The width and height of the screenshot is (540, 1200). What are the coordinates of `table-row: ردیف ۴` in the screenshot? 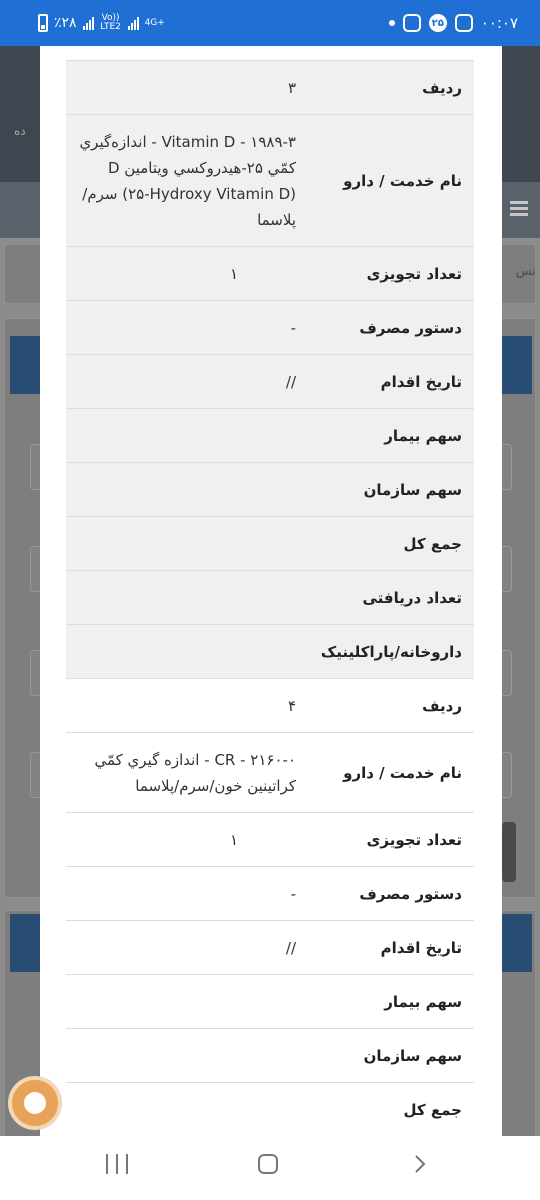 It's located at (270, 705).